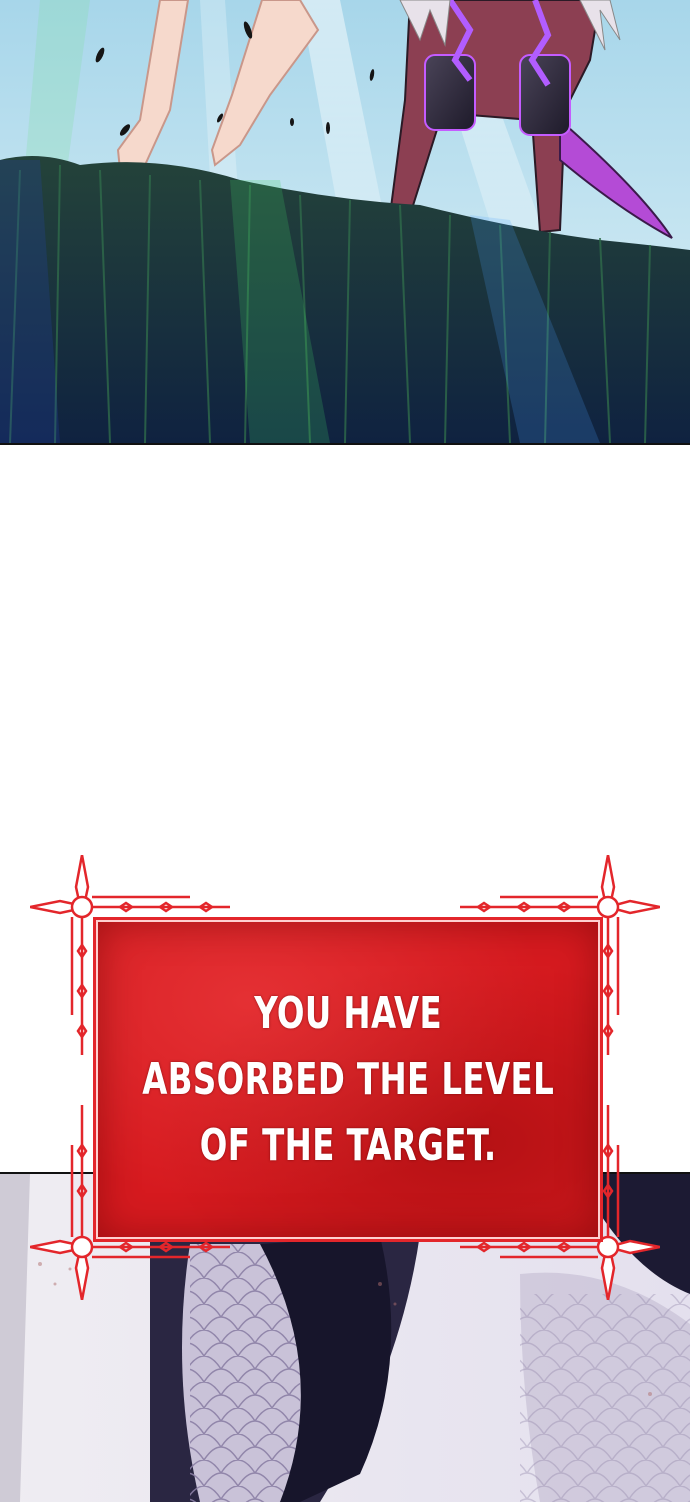 The height and width of the screenshot is (1502, 690). I want to click on system-message-line-3: OF THE TARGET., so click(348, 1145).